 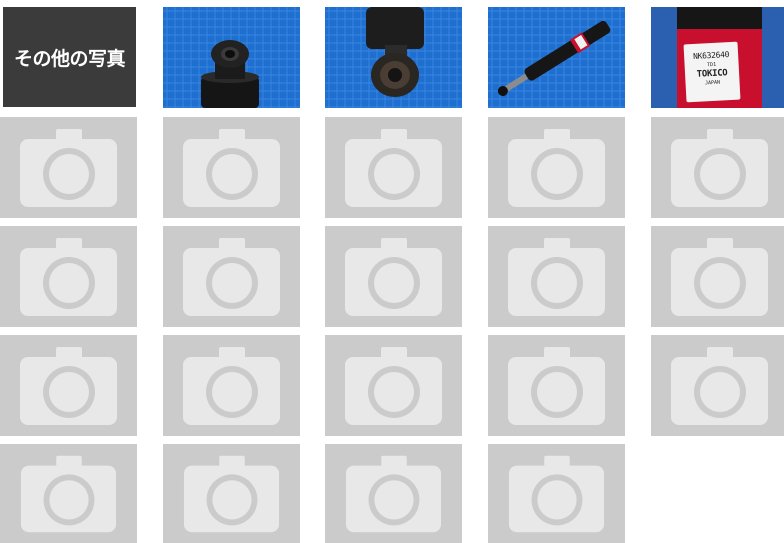 I want to click on other-photos-label: その他の写真, so click(x=69, y=58).